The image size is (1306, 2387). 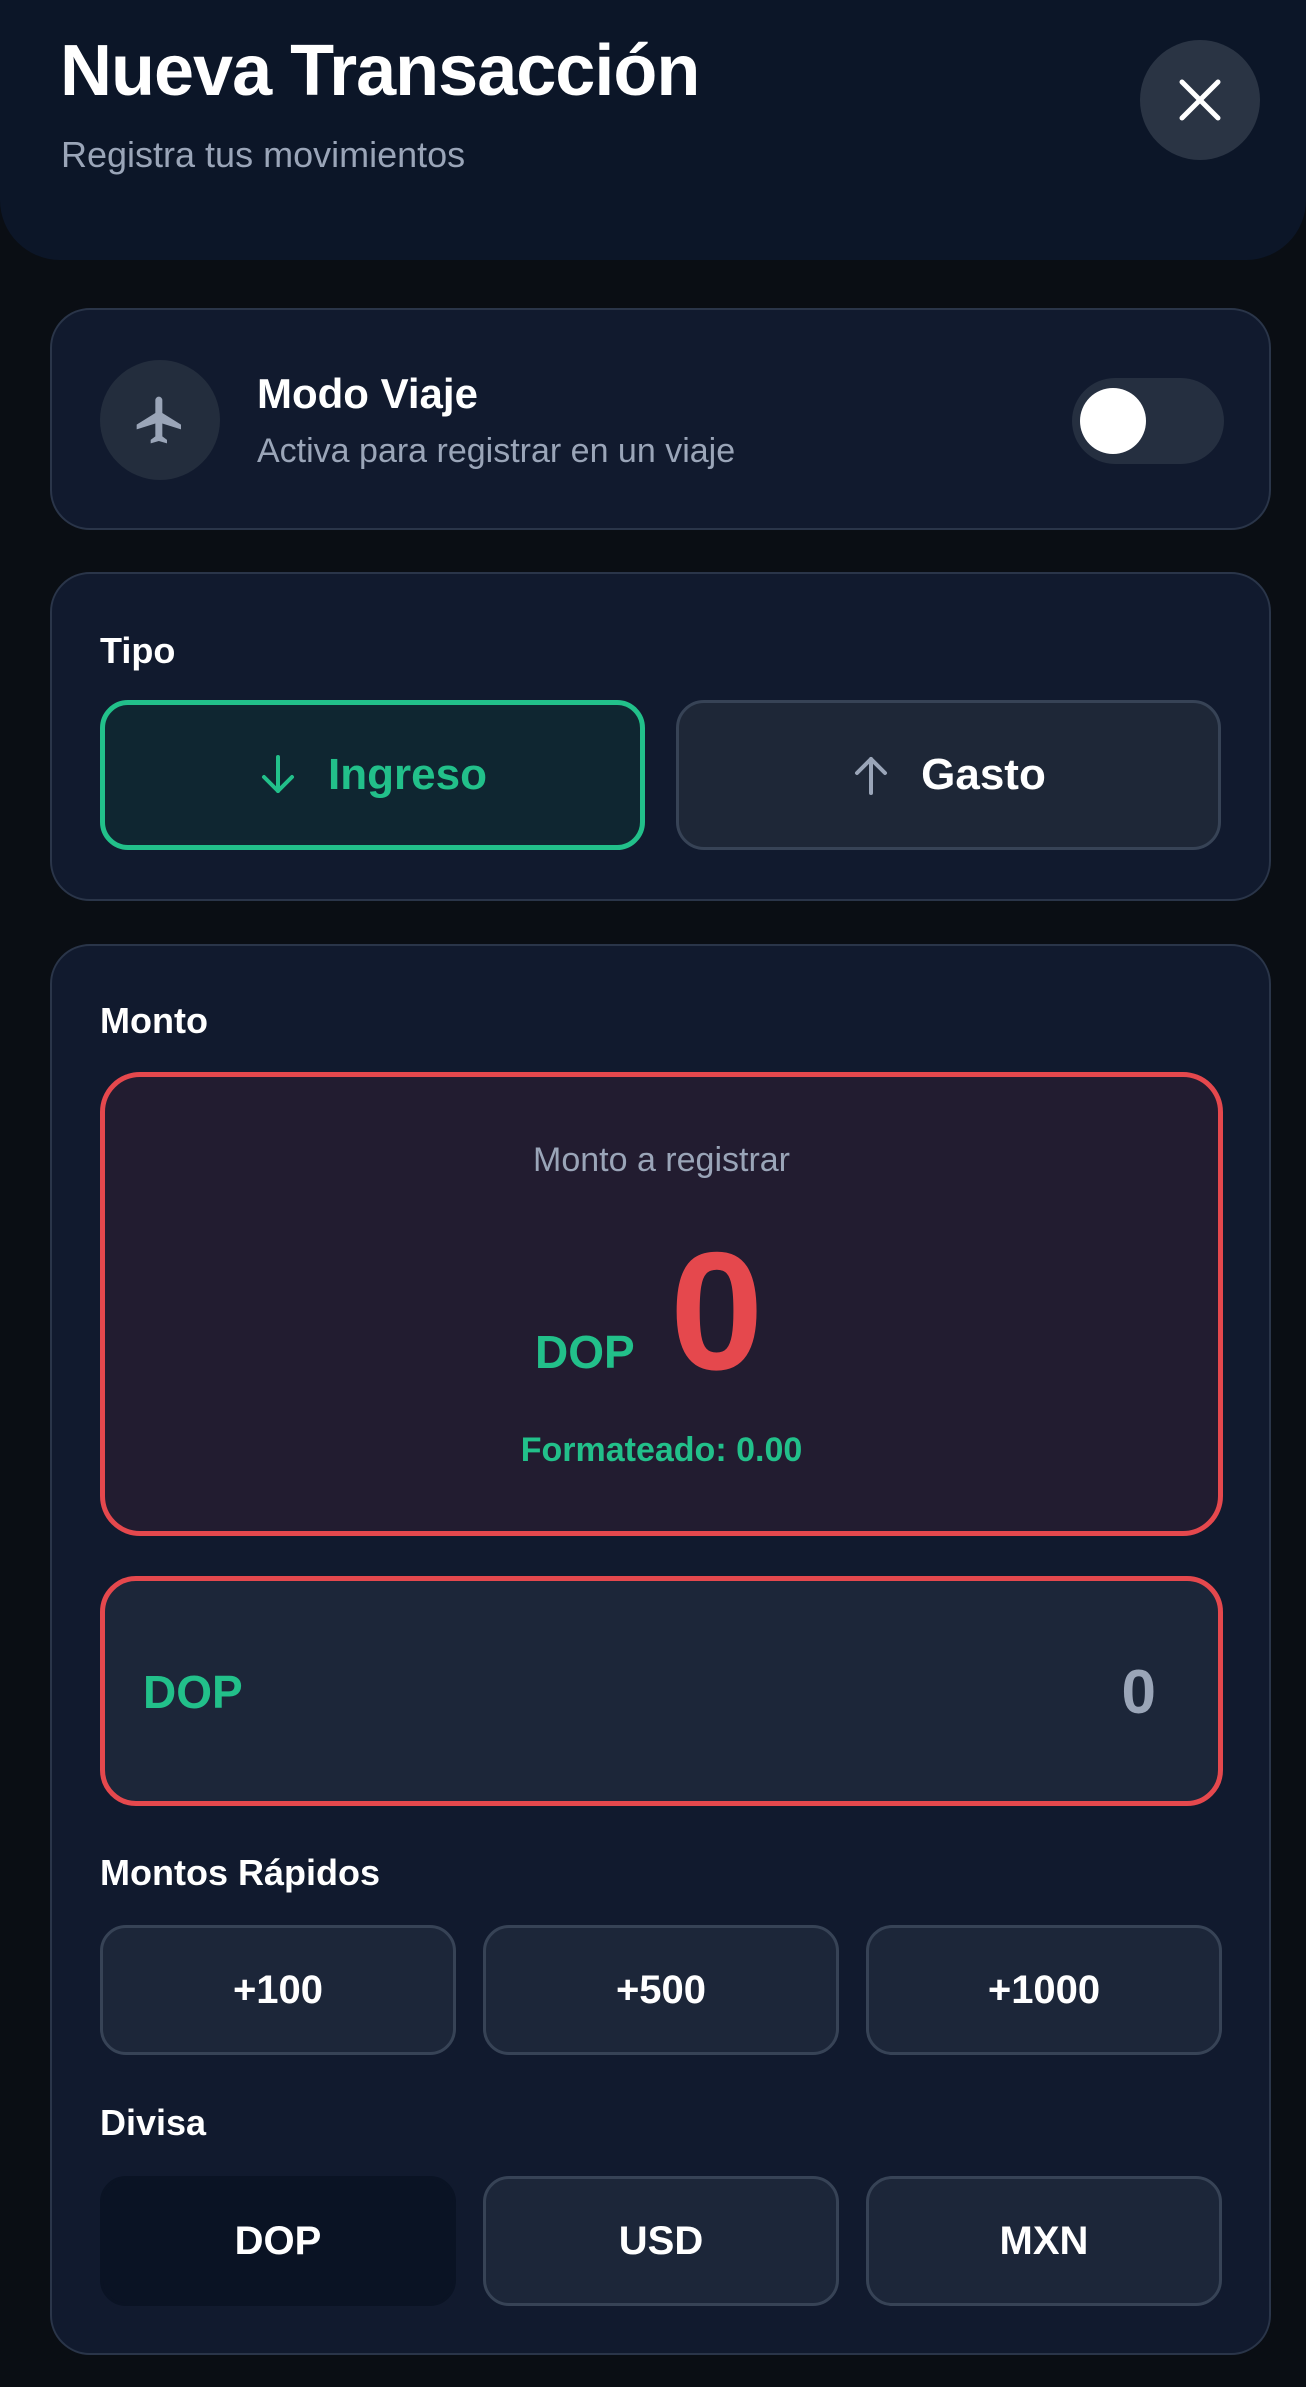 What do you see at coordinates (138, 650) in the screenshot?
I see `type-label: Tipo` at bounding box center [138, 650].